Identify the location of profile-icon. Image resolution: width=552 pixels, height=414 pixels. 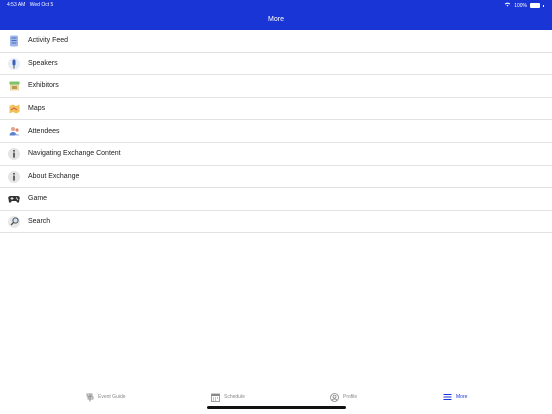
(334, 397).